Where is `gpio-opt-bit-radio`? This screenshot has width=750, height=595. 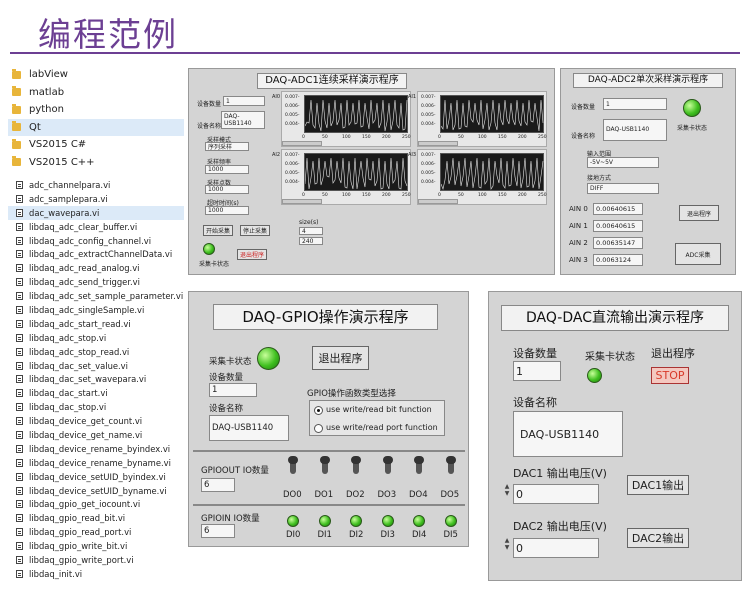 gpio-opt-bit-radio is located at coordinates (318, 410).